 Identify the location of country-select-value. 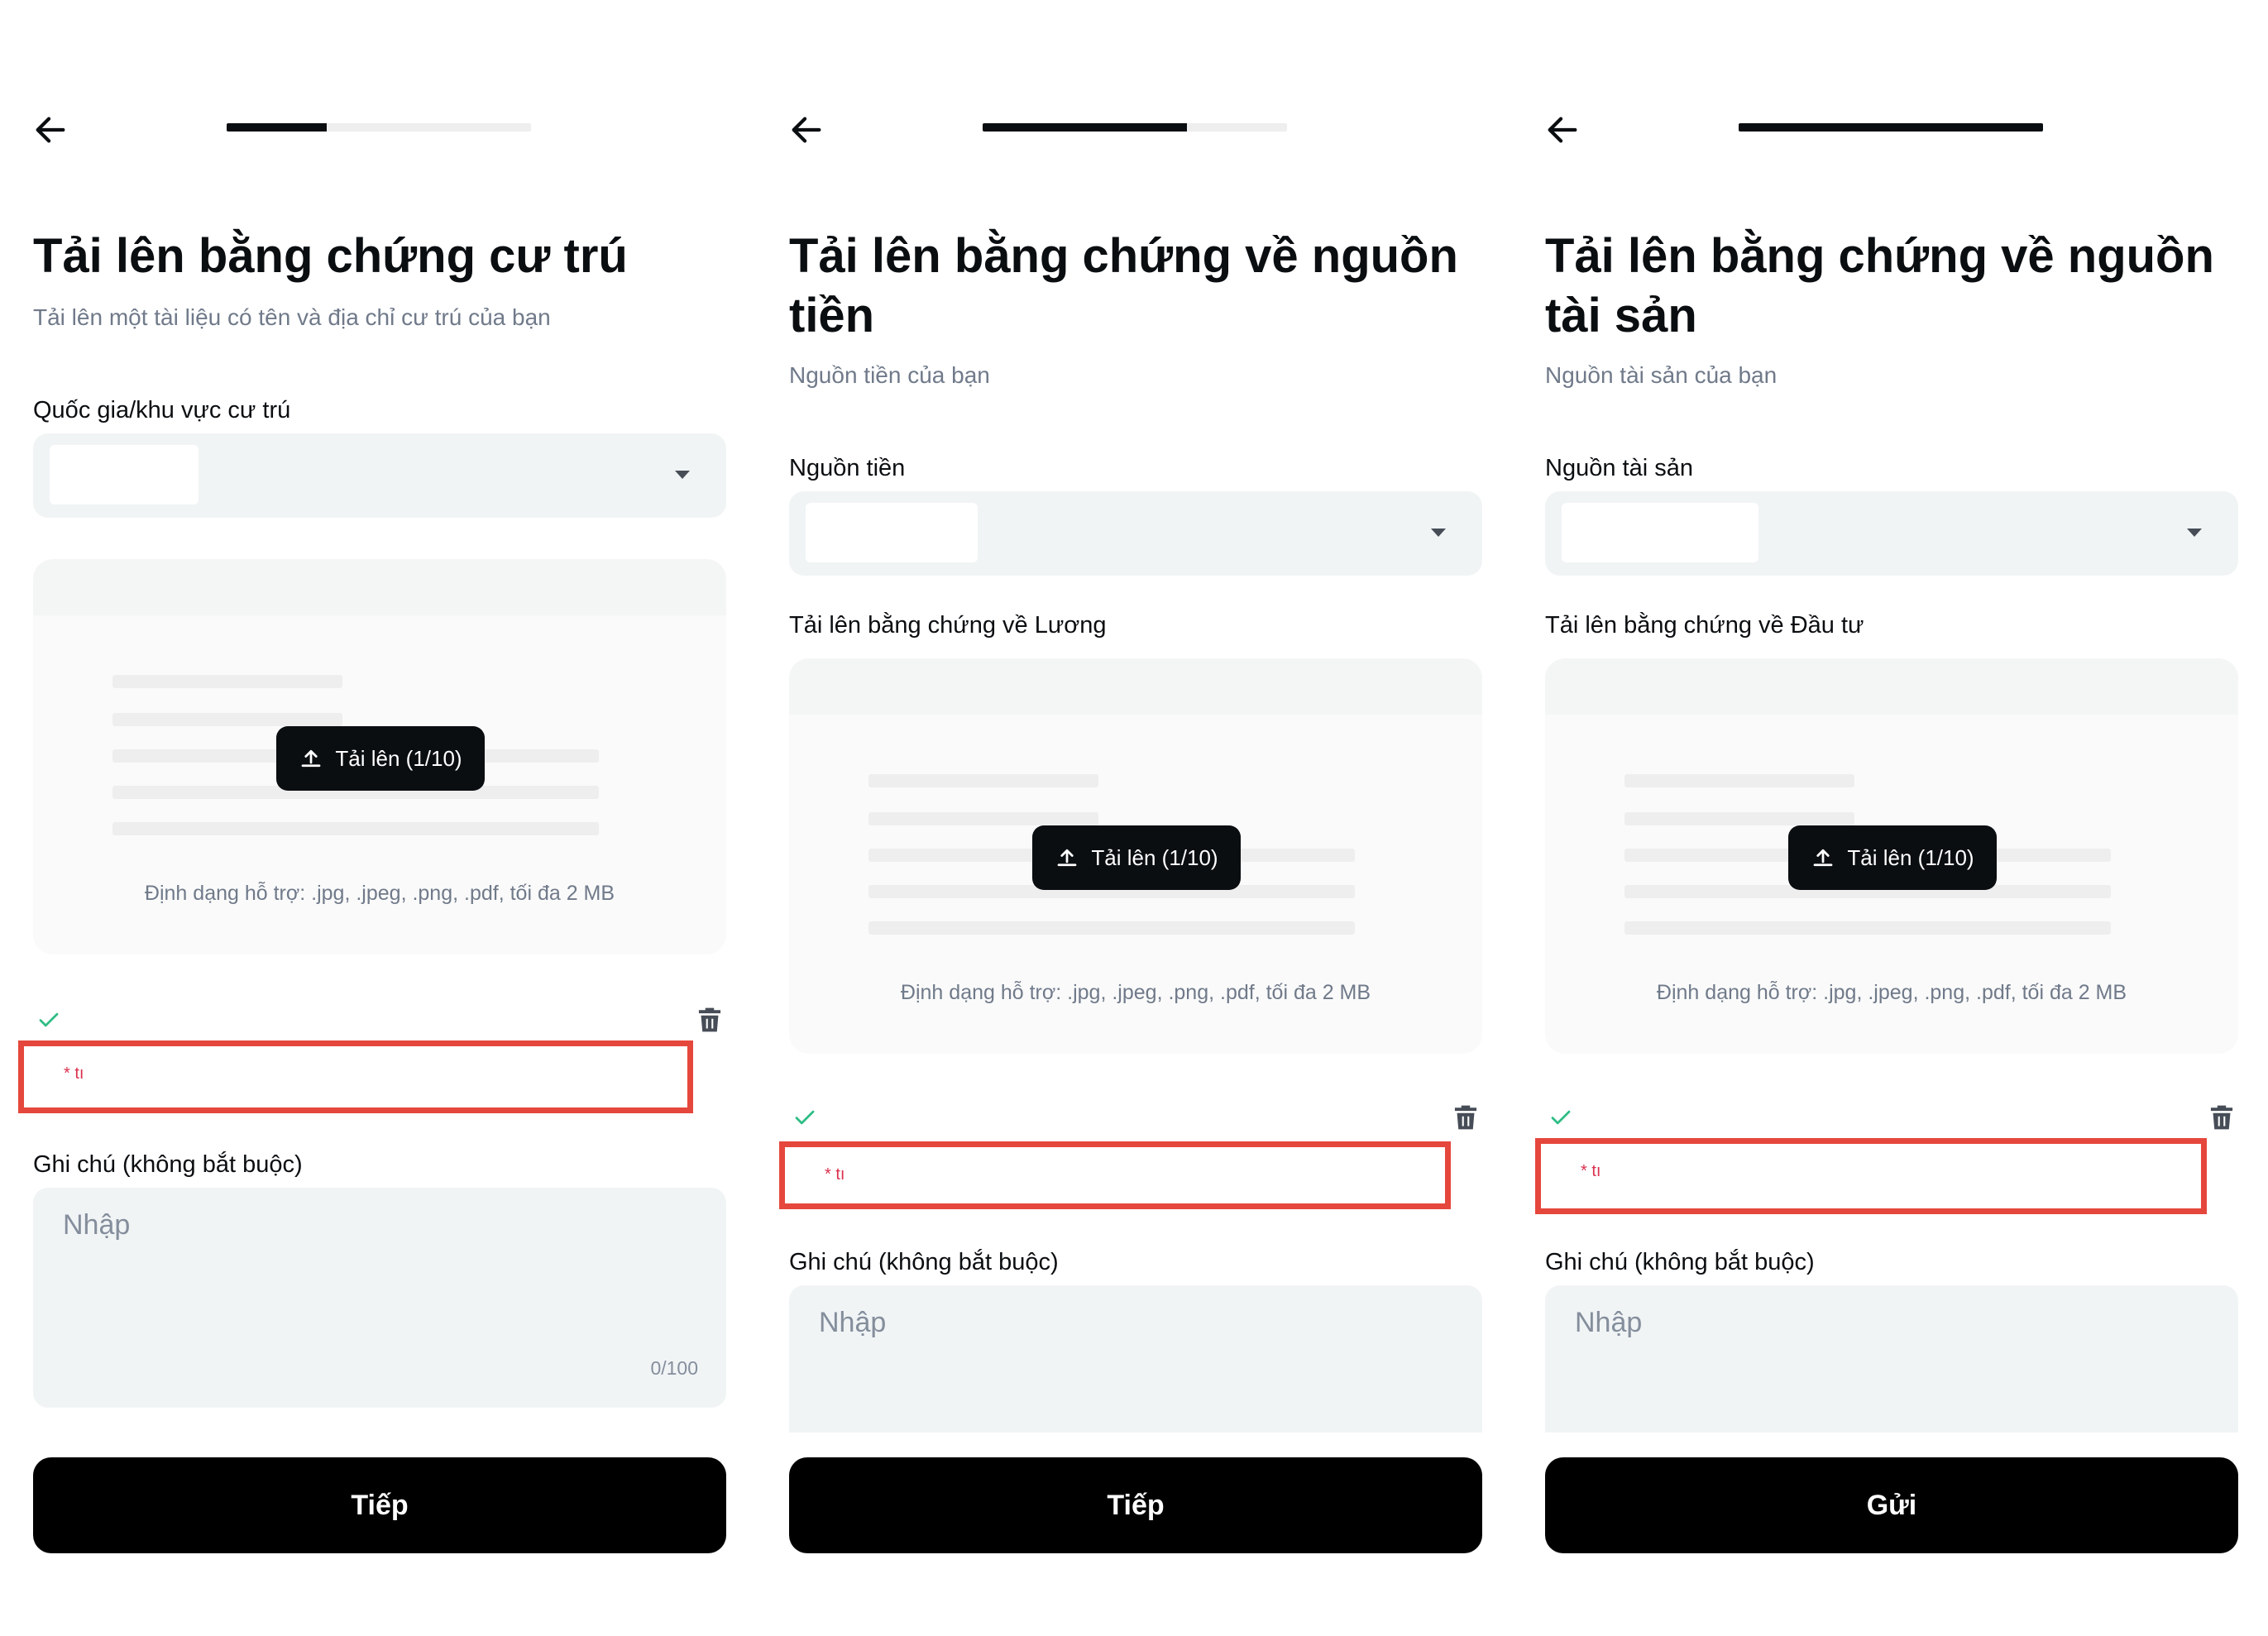
(124, 475).